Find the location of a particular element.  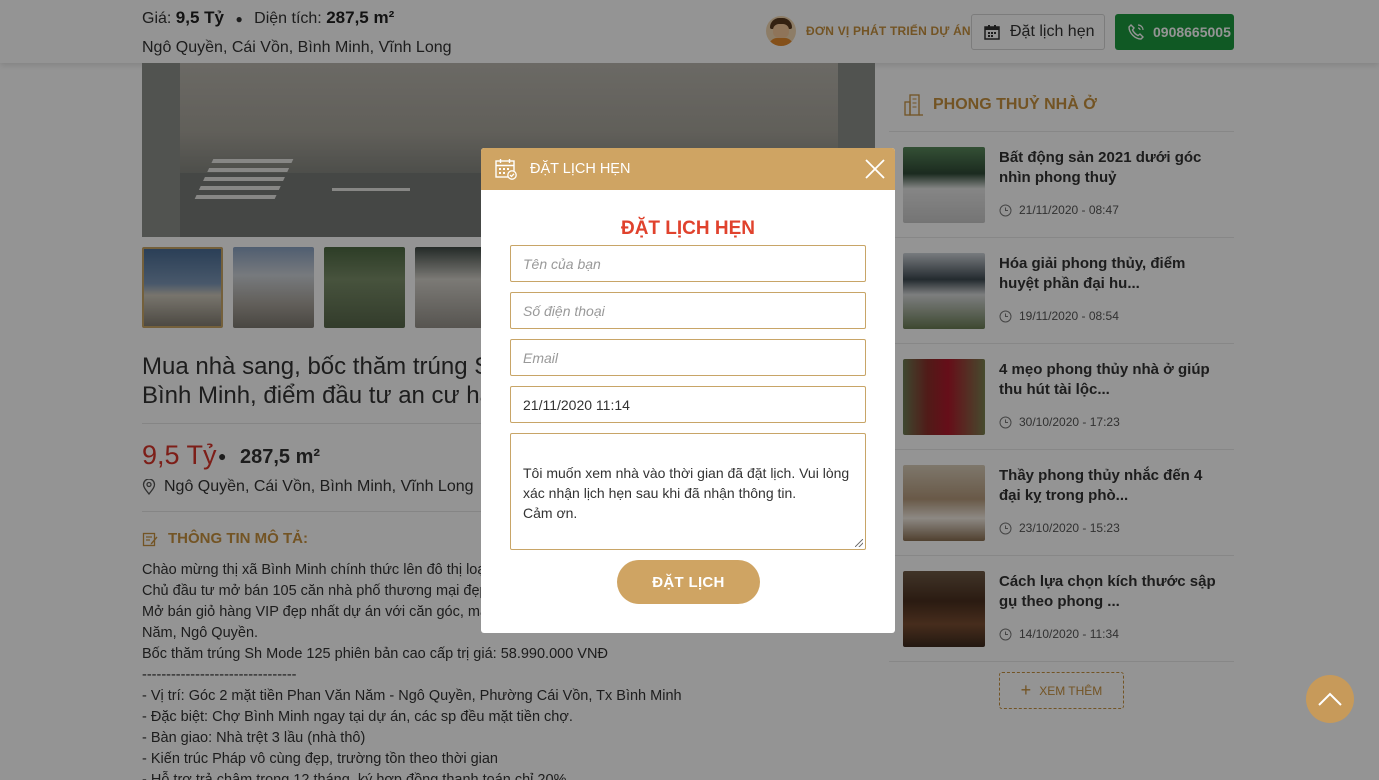

back-to-top-button is located at coordinates (1330, 699).